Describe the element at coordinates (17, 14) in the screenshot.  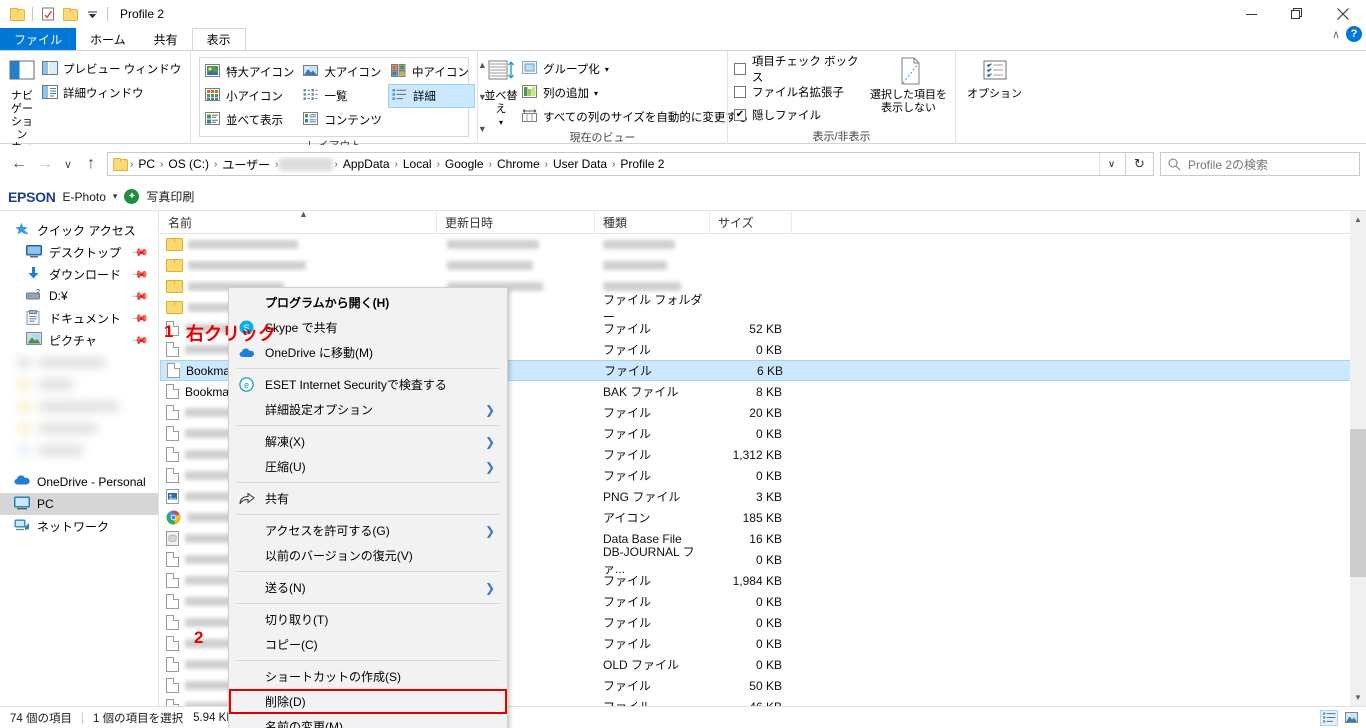
I see `folder-icon` at that location.